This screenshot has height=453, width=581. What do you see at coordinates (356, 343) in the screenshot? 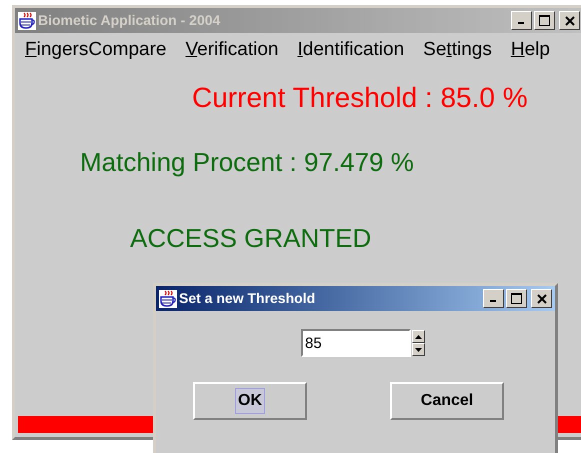
I see `threshold-spinner-field: 85` at bounding box center [356, 343].